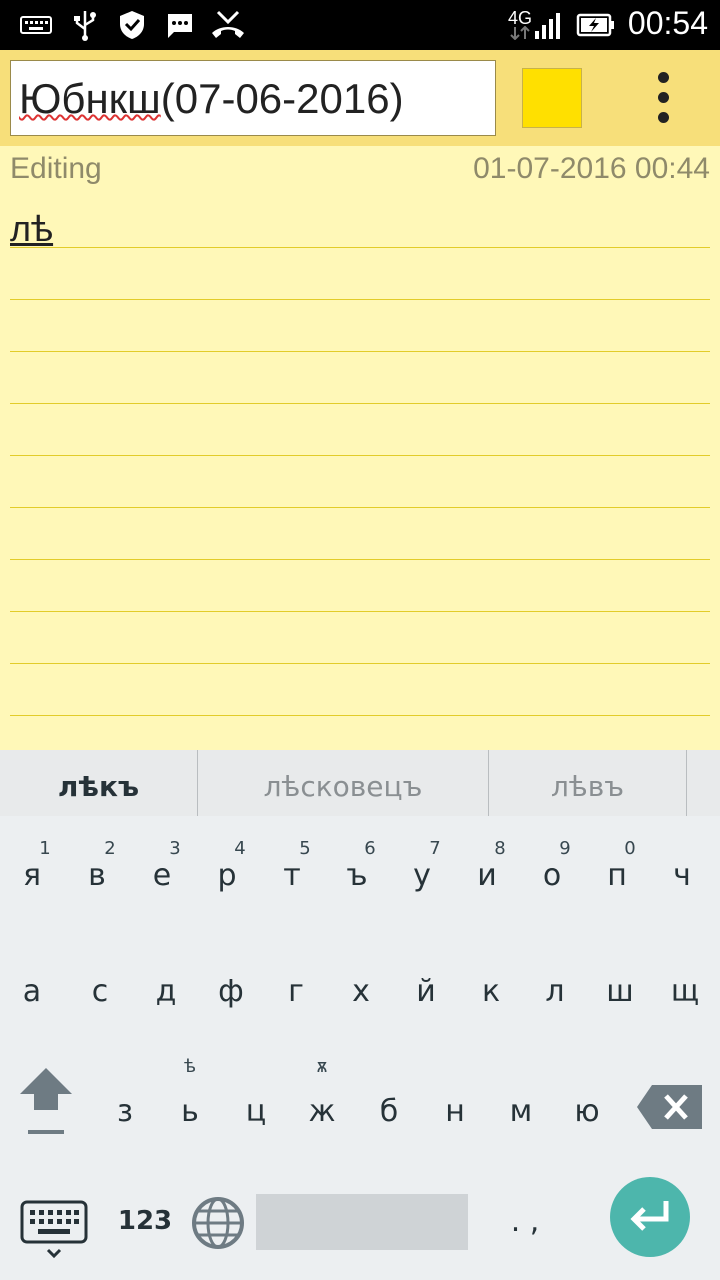 The image size is (720, 1280). I want to click on suggestion-item: лѣсковецъ, so click(343, 783).